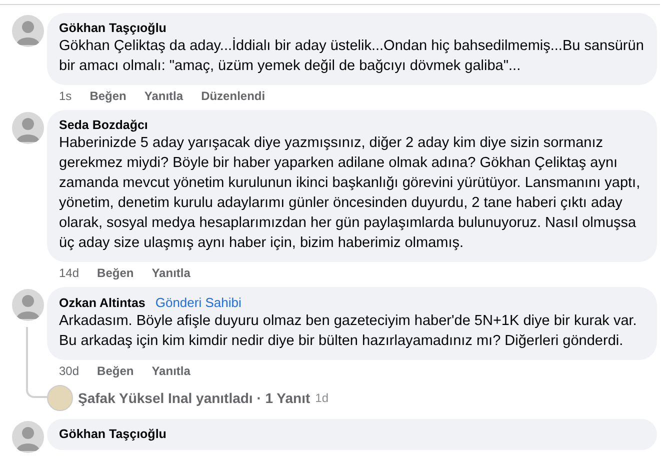 This screenshot has height=469, width=670. Describe the element at coordinates (198, 302) in the screenshot. I see `author-role-label: Gönderi Sahibi` at that location.